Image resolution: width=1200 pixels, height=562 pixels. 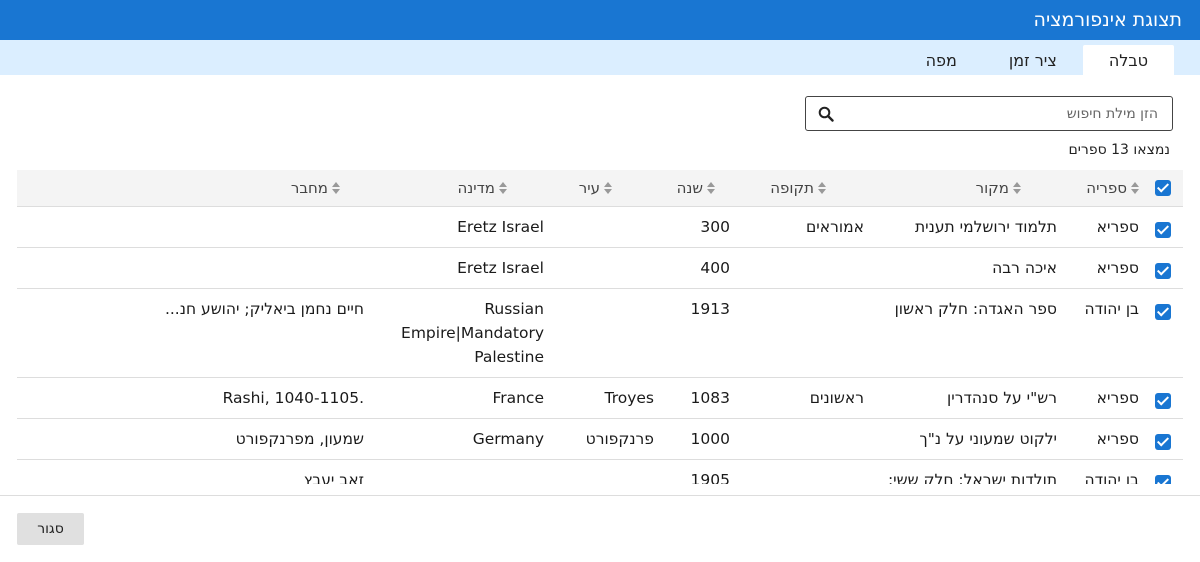 I want to click on tab-timeline-label: ציר זמן, so click(x=1032, y=60).